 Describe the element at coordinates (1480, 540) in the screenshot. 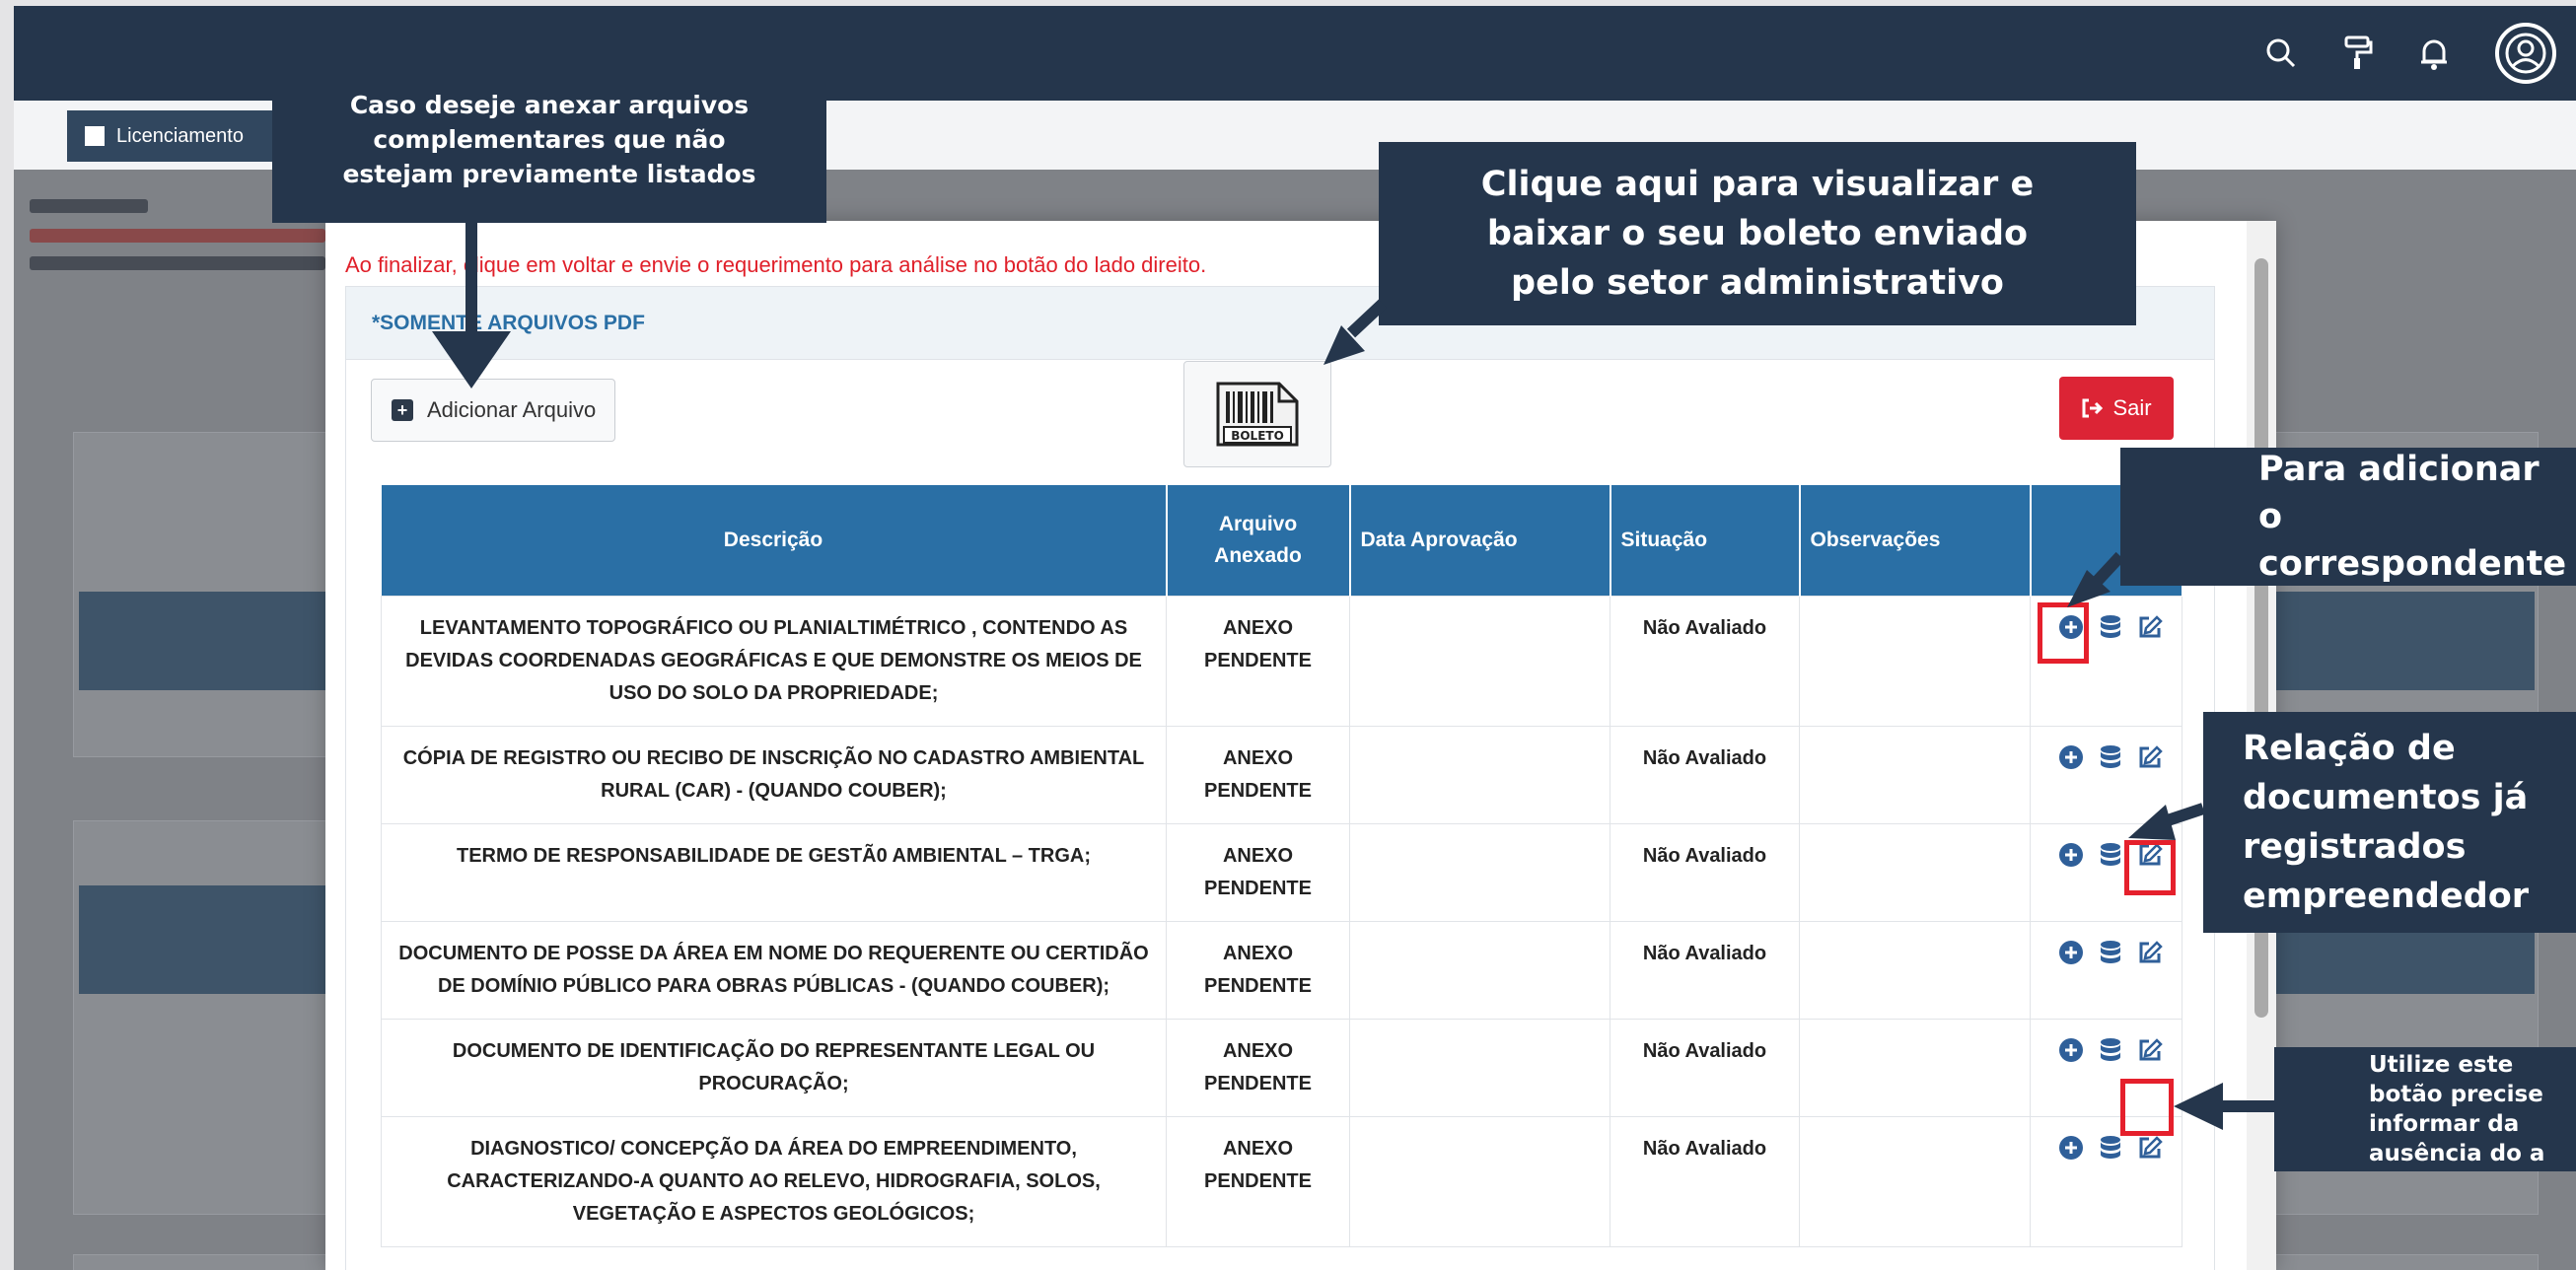

I see `header-data-aprovacao: Data Aprovação` at that location.